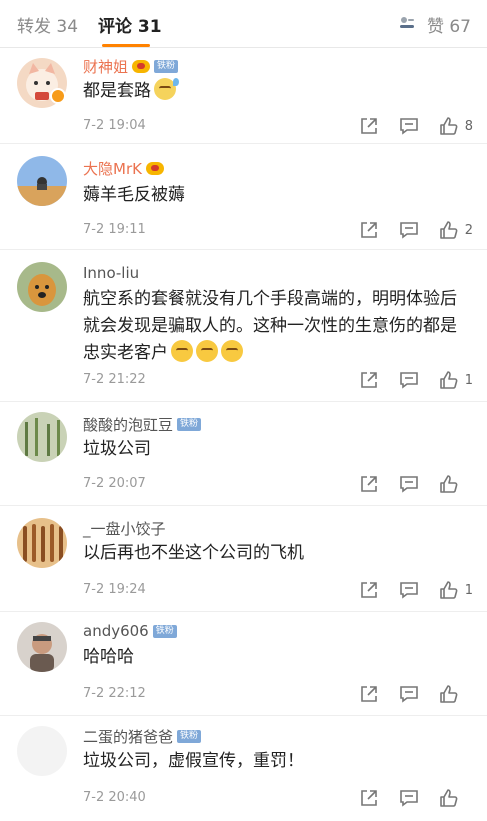 The width and height of the screenshot is (487, 821). What do you see at coordinates (111, 273) in the screenshot?
I see `comment-author: Inno-liu` at bounding box center [111, 273].